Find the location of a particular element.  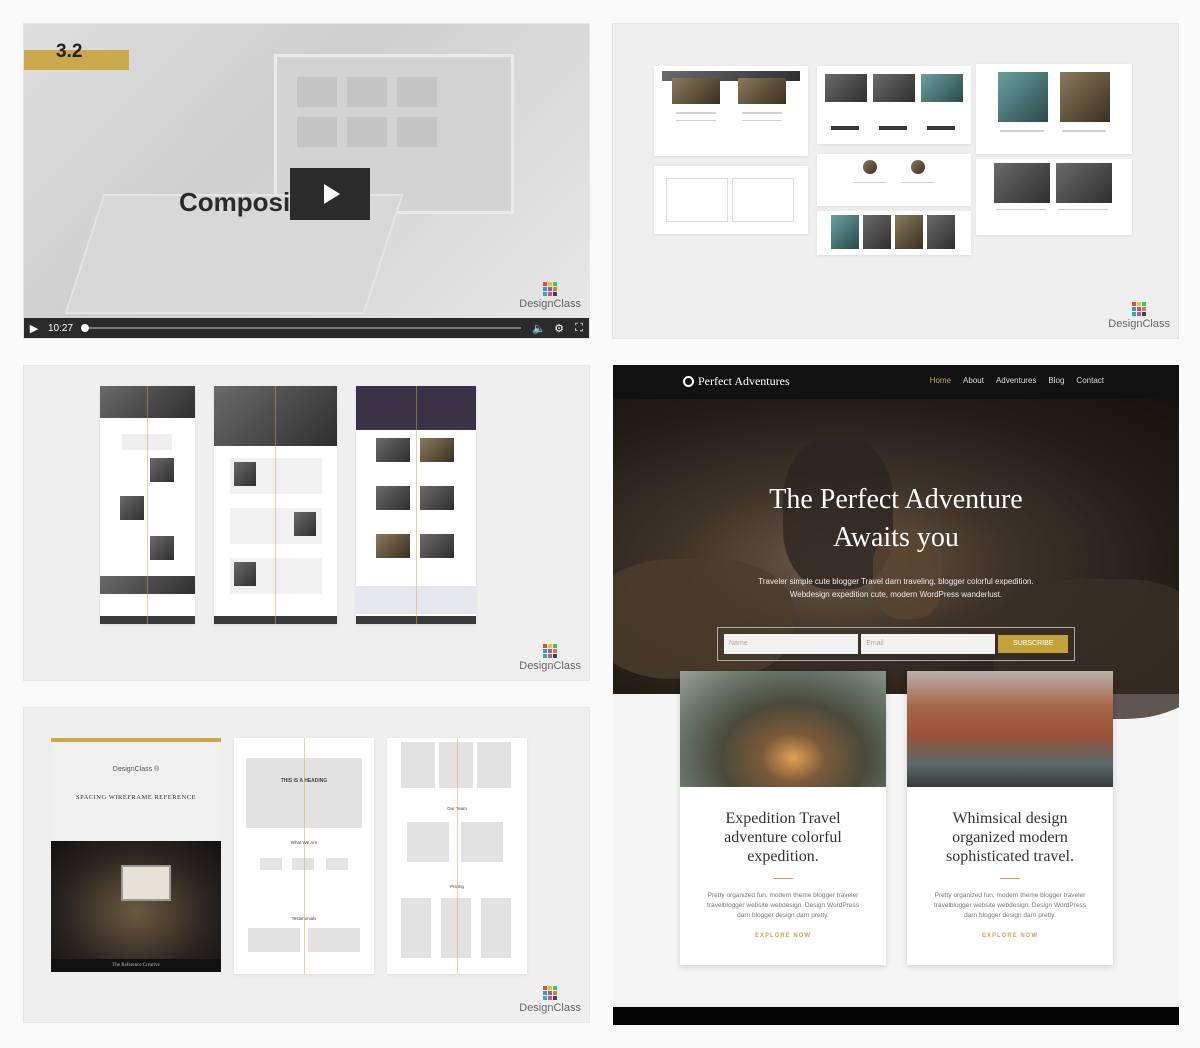

nav-item-about: About is located at coordinates (973, 380).